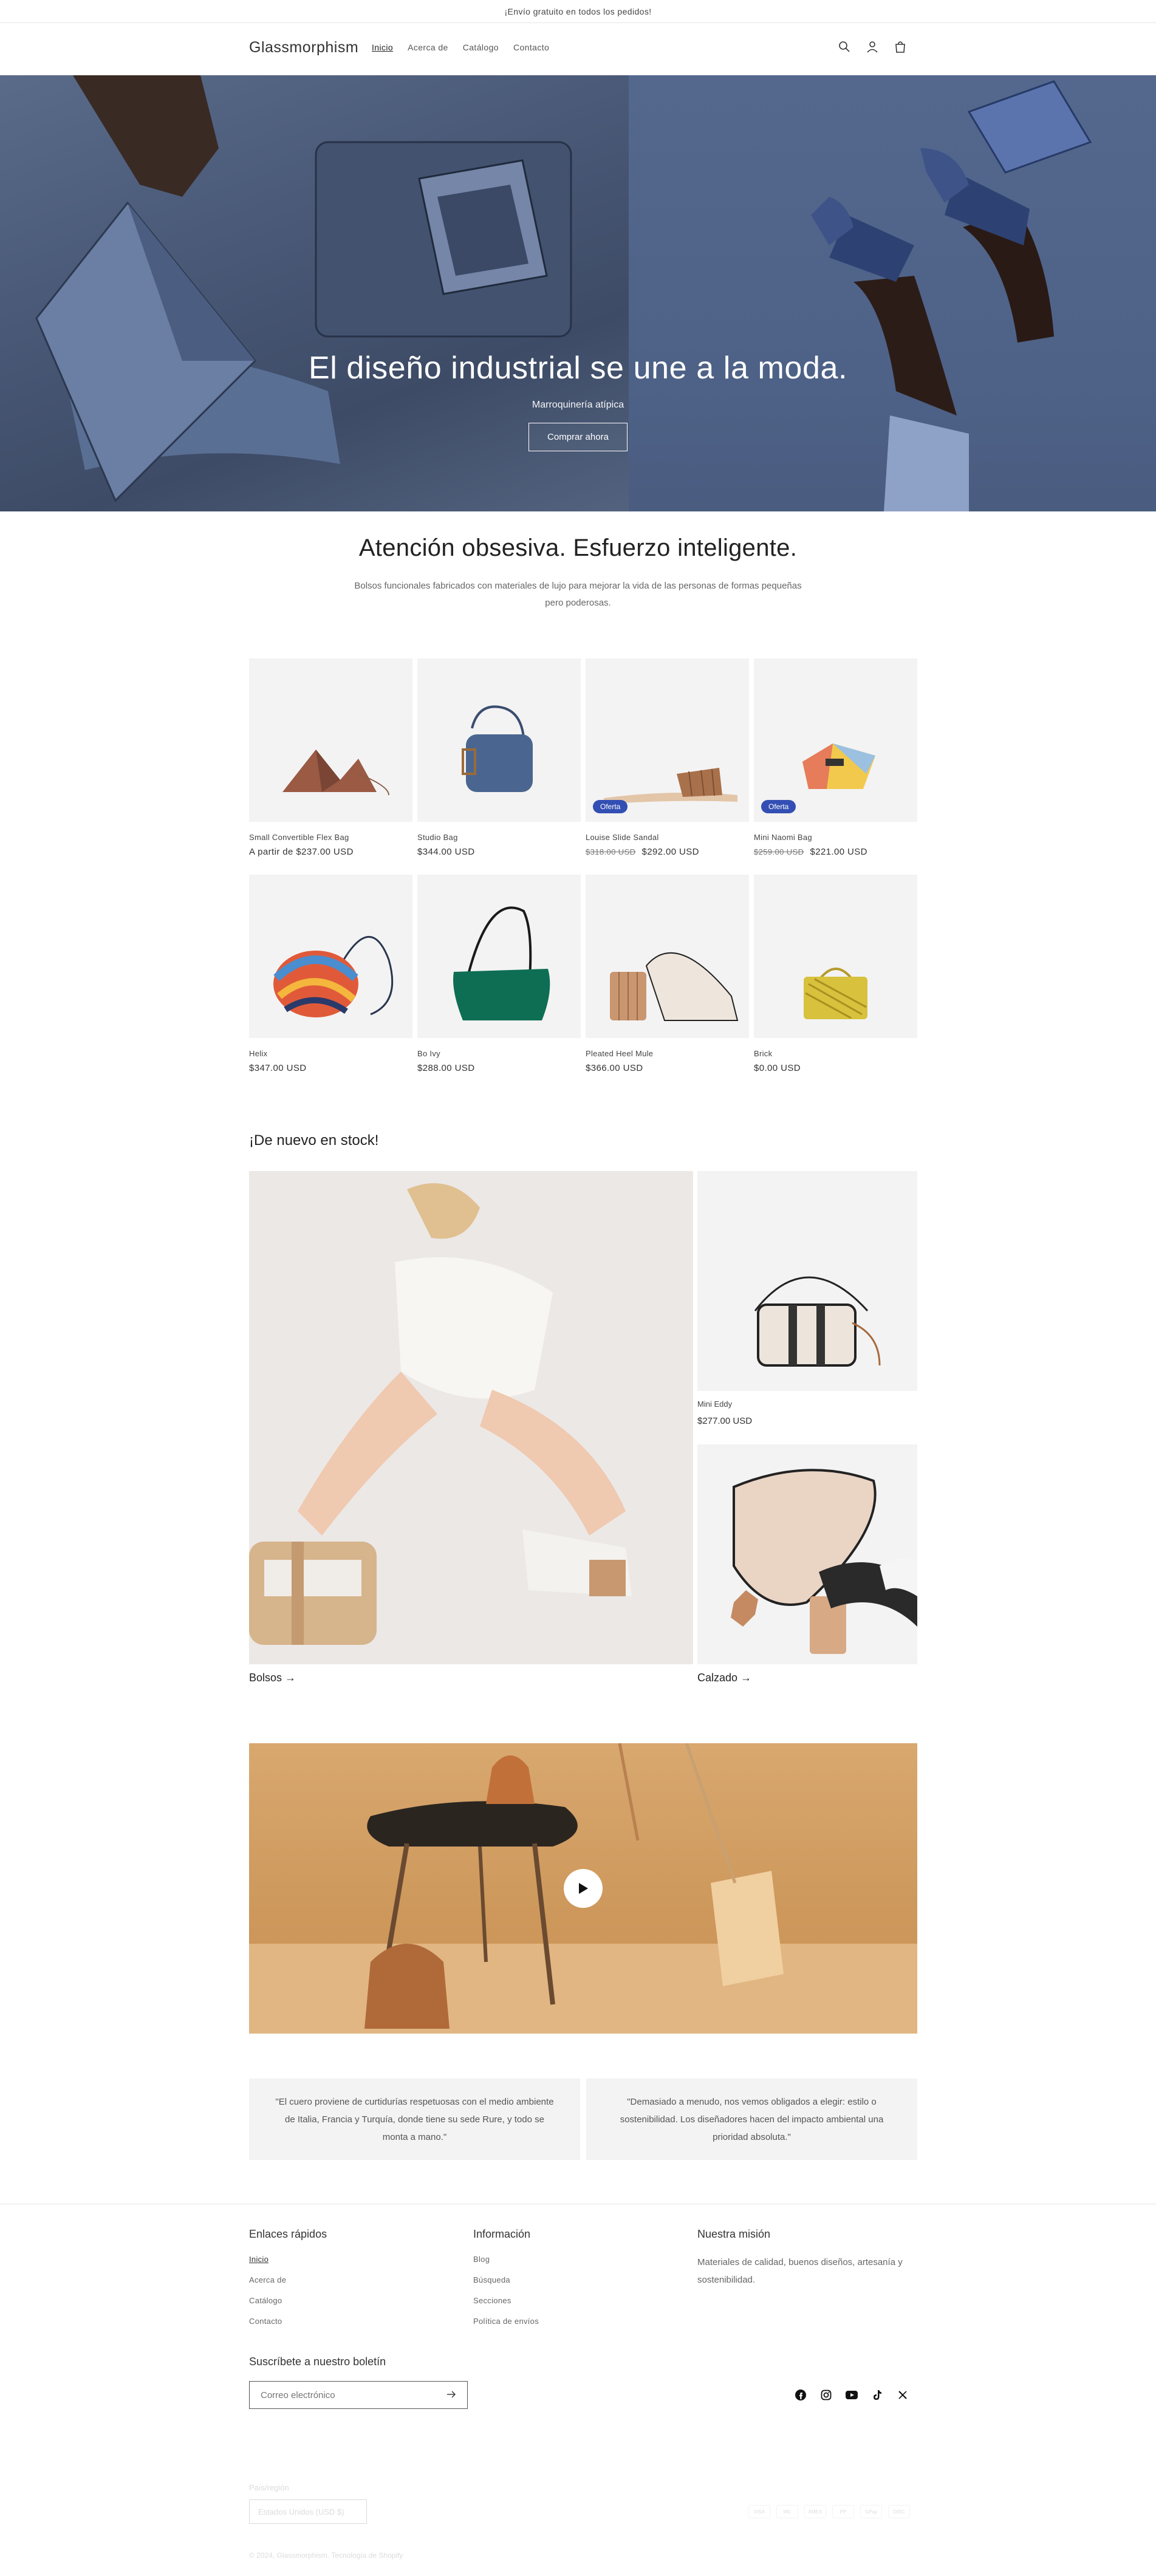 This screenshot has height=2576, width=1156. Describe the element at coordinates (269, 2487) in the screenshot. I see `country-label: País/región` at that location.